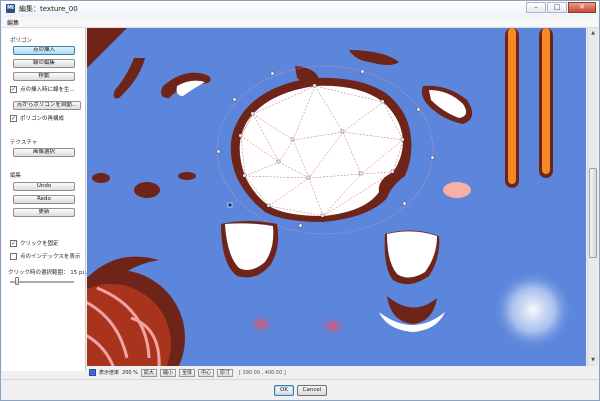 This screenshot has width=600, height=401. I want to click on rebuild-polygon-option: ✓ ポリゴンの再構成, so click(37, 118).